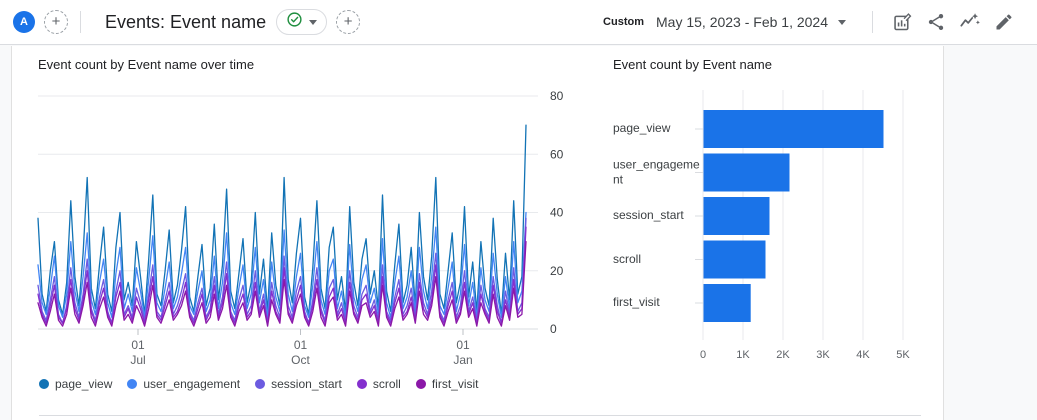 This screenshot has height=420, width=1037. I want to click on svg-text: 1K, so click(743, 355).